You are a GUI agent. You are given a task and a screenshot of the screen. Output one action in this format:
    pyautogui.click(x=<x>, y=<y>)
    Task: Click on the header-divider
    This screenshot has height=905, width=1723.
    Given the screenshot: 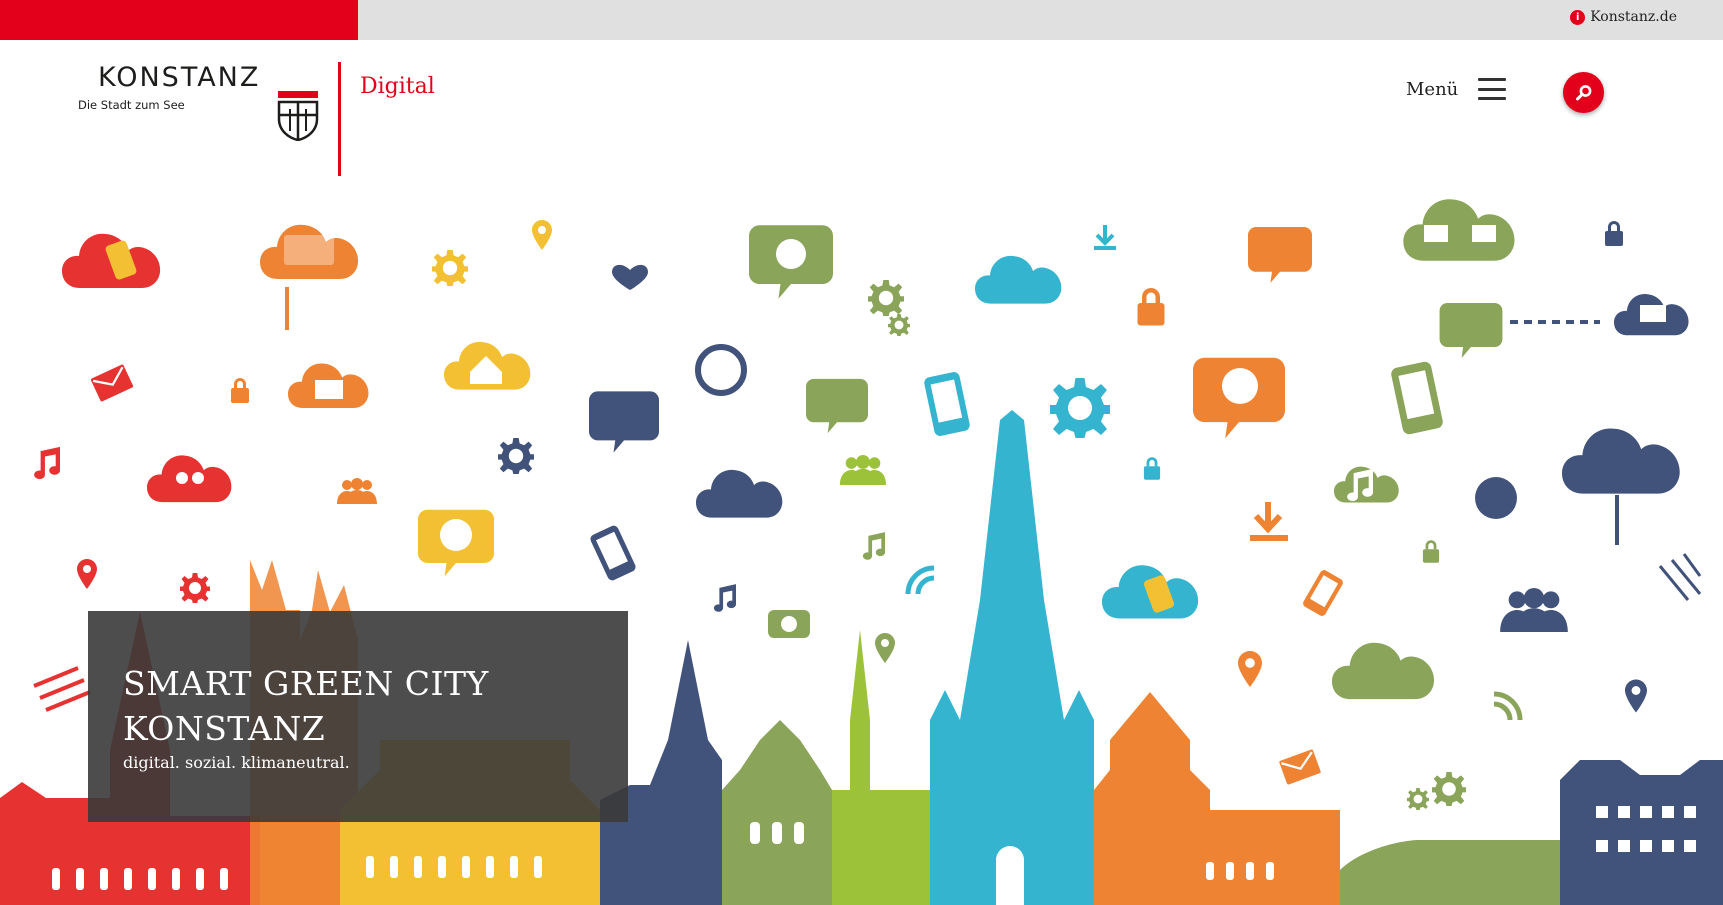 What is the action you would take?
    pyautogui.click(x=339, y=119)
    